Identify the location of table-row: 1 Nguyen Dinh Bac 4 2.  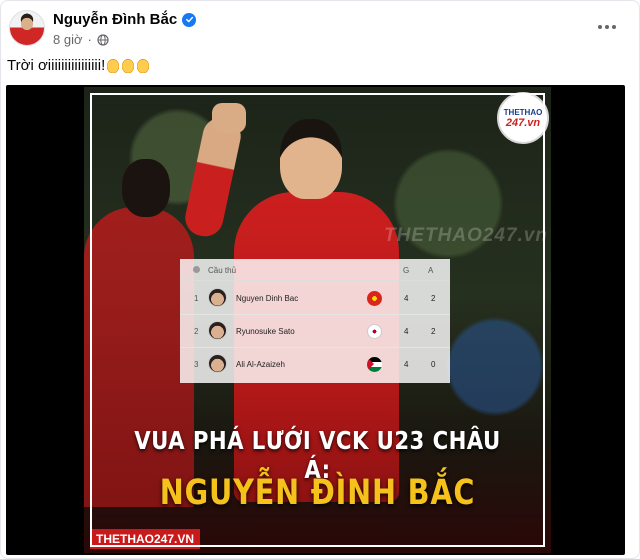
(315, 298).